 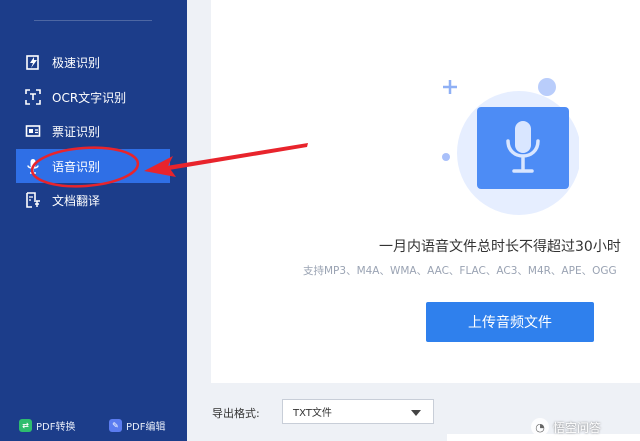 I want to click on watermark: ◔ 悟空问答, so click(x=566, y=427).